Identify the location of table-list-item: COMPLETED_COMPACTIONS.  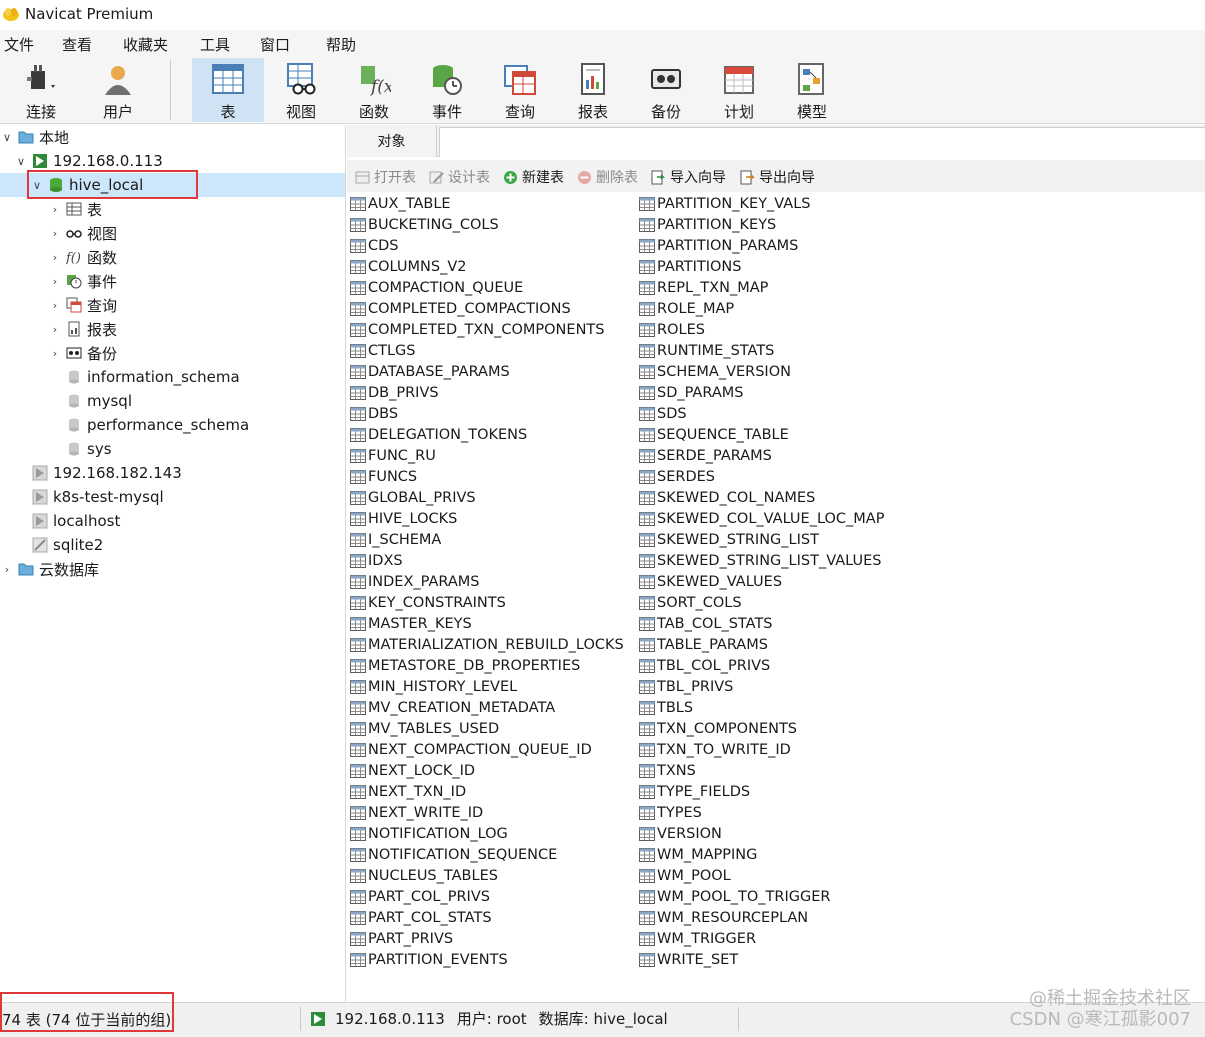
(460, 308).